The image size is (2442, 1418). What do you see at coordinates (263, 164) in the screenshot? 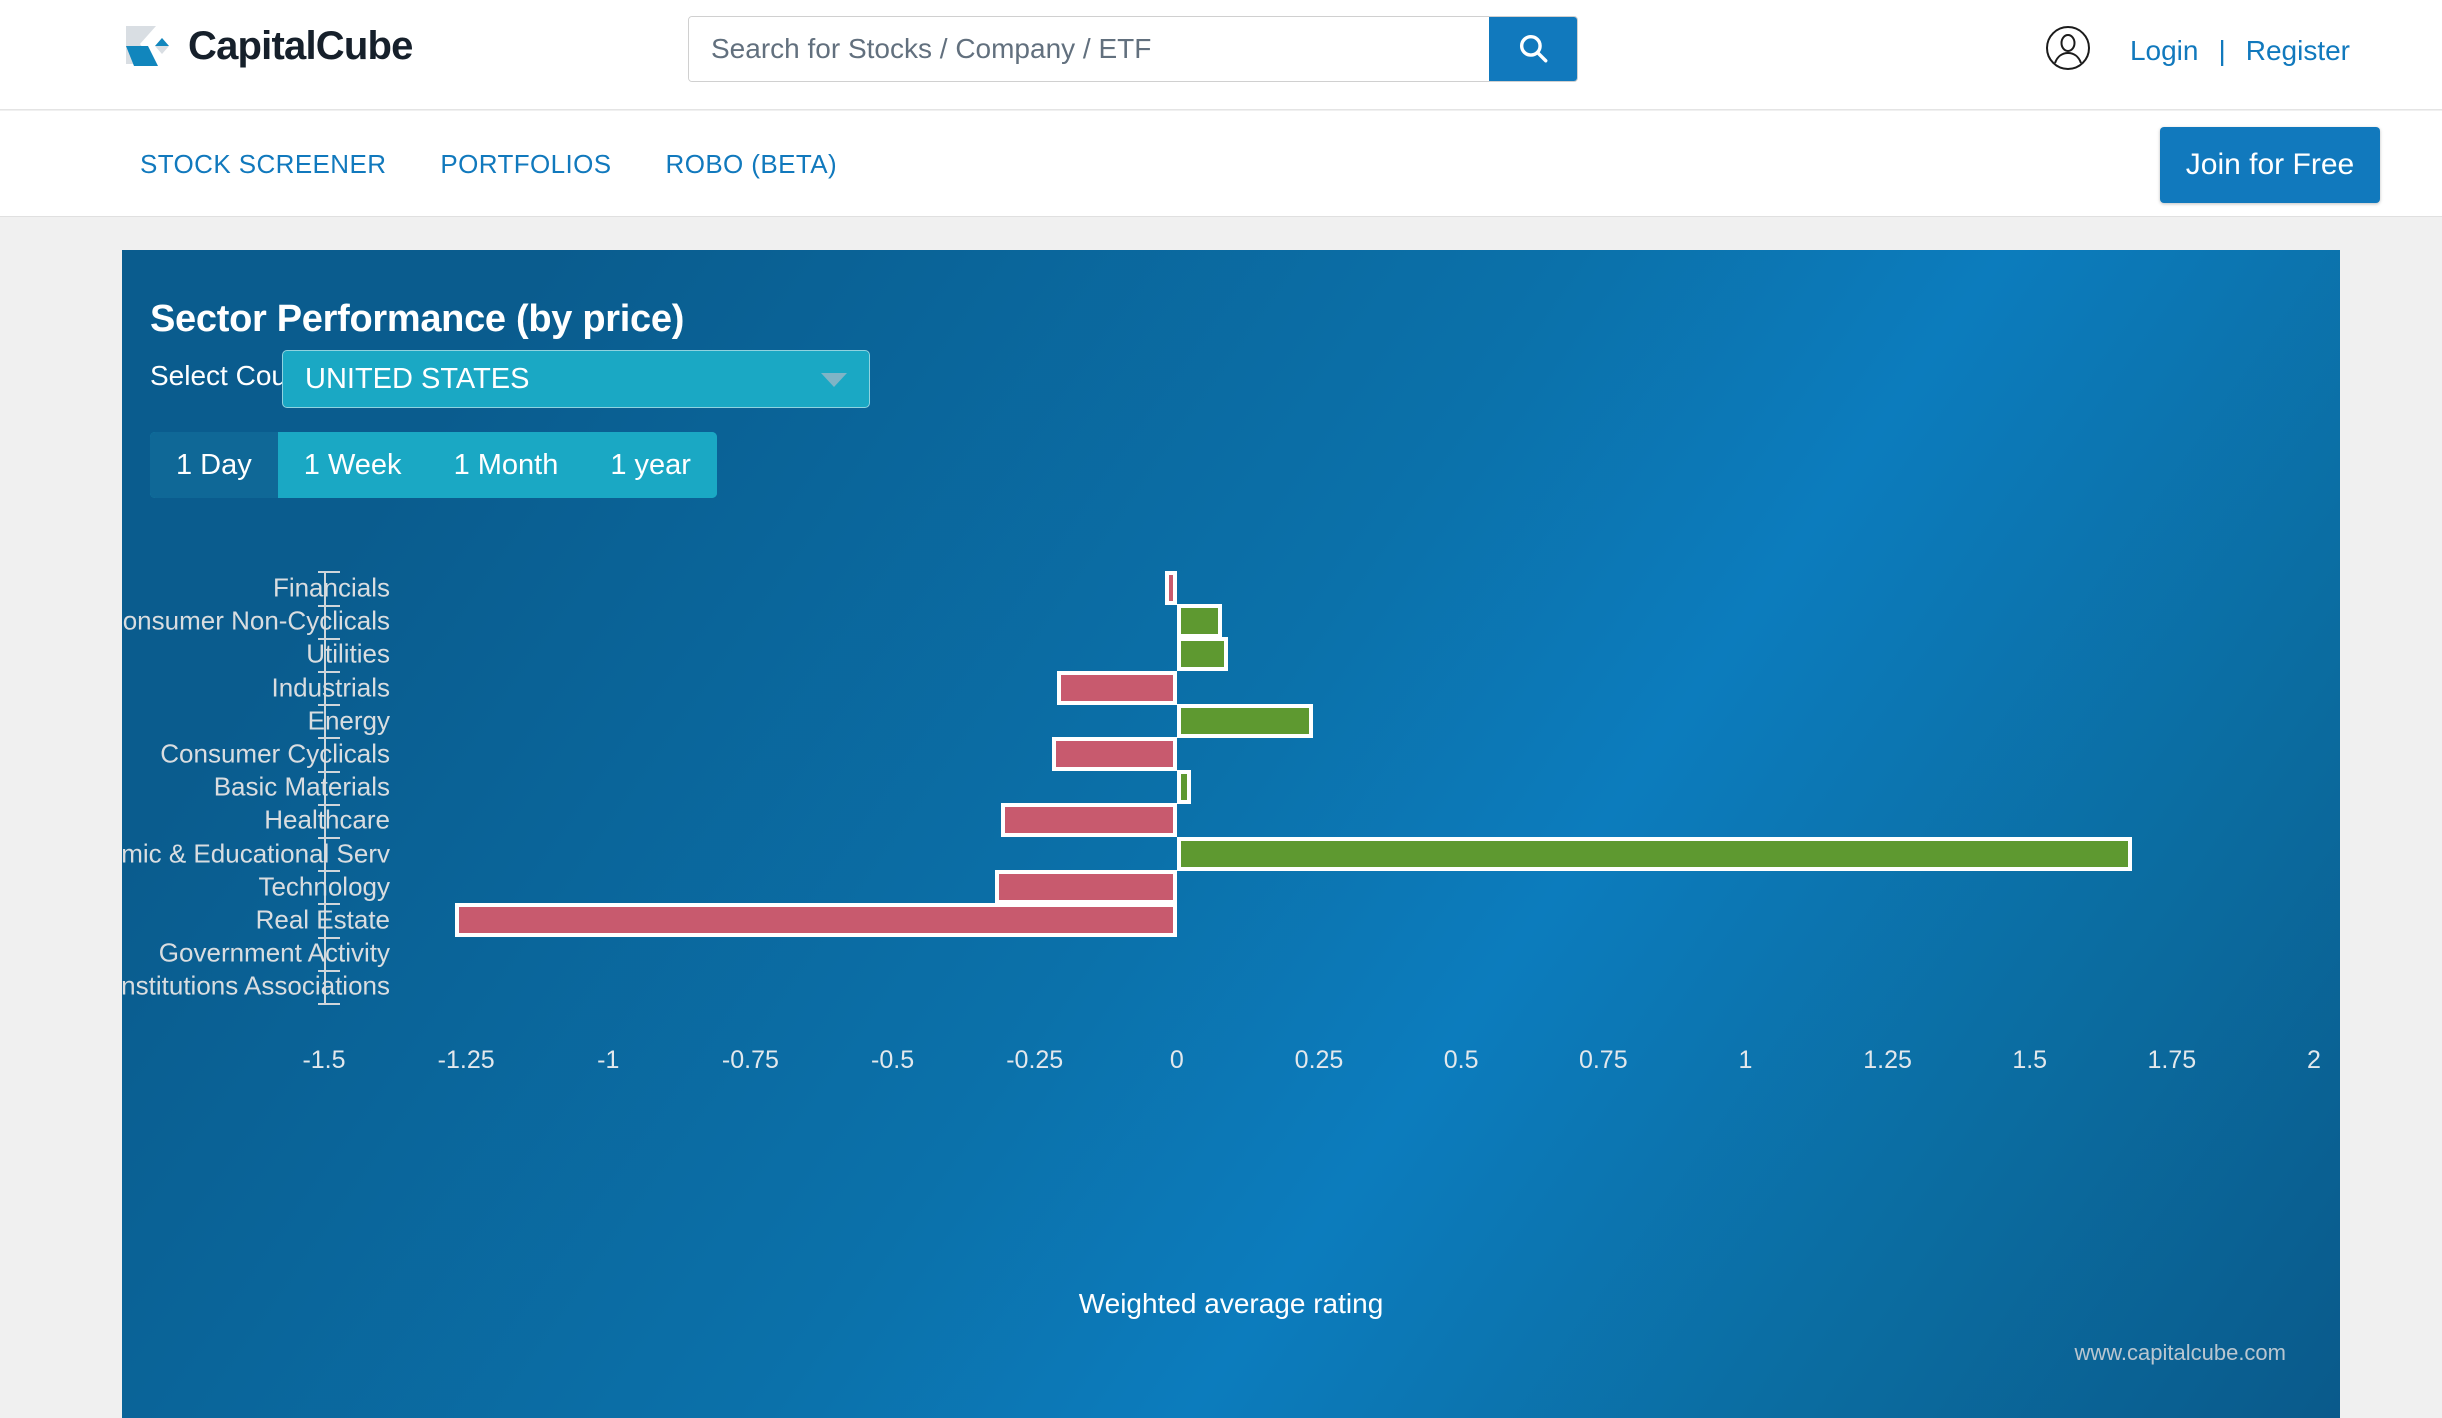
I see `nav-item-stock-screener: STOCK SCREENER` at bounding box center [263, 164].